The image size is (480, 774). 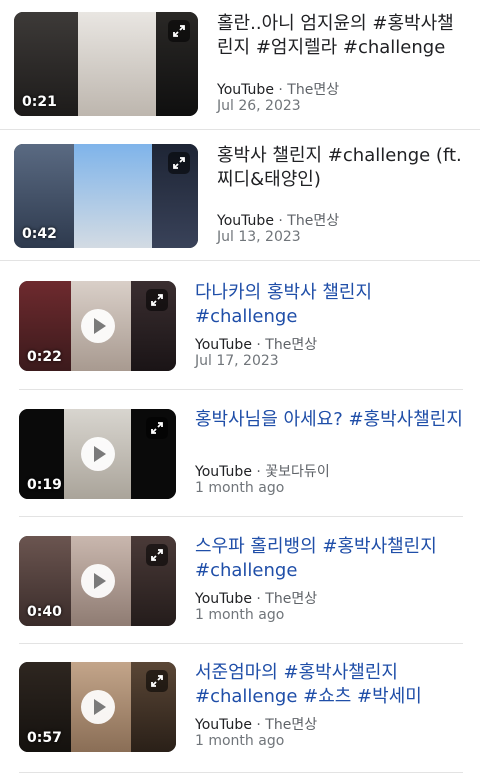 I want to click on video-date: Jul 26, 2023, so click(x=259, y=106).